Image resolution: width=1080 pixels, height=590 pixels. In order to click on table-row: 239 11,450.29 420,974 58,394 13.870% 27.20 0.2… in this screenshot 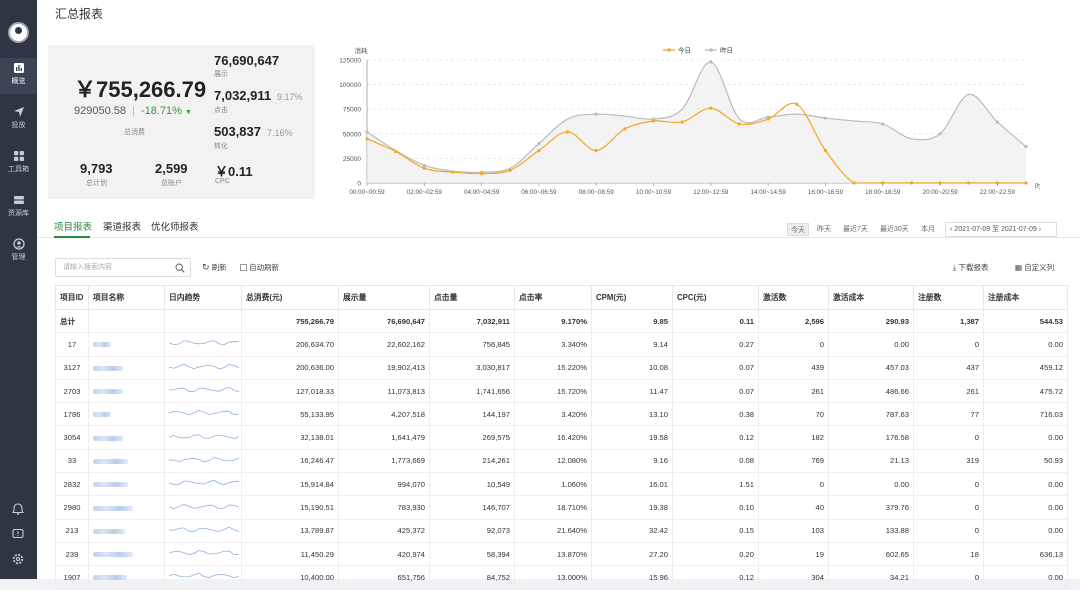, I will do `click(561, 554)`.